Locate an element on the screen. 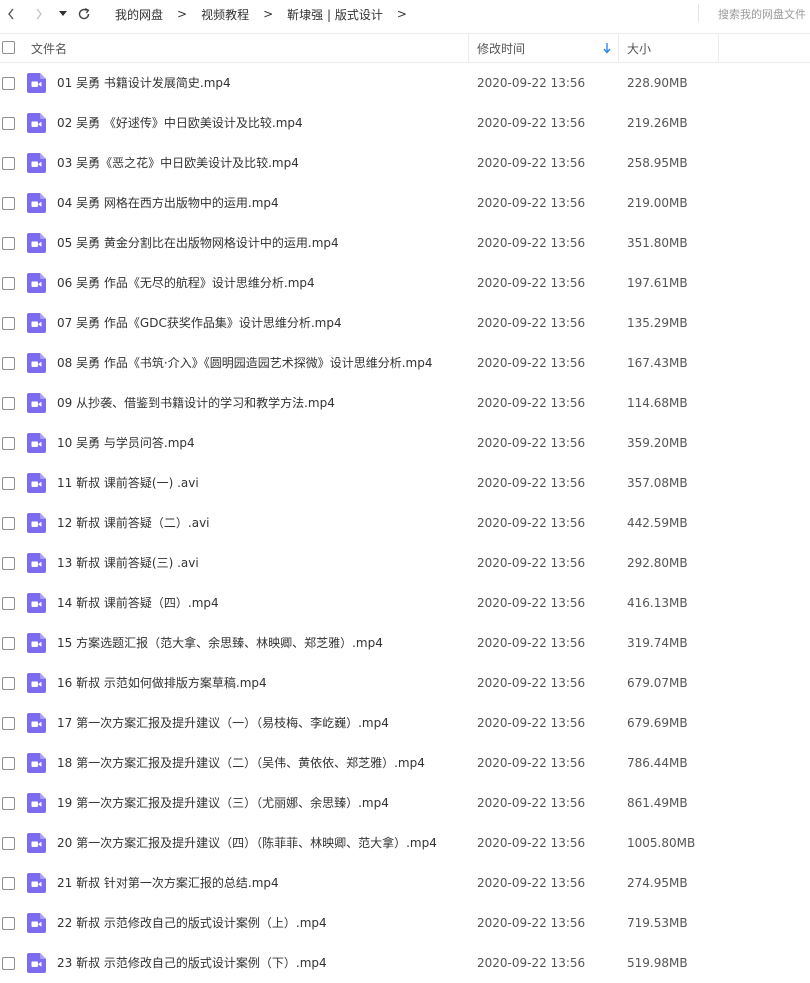 Image resolution: width=810 pixels, height=983 pixels. file-name: 10 吴勇 与学员问答.mp4 is located at coordinates (126, 443).